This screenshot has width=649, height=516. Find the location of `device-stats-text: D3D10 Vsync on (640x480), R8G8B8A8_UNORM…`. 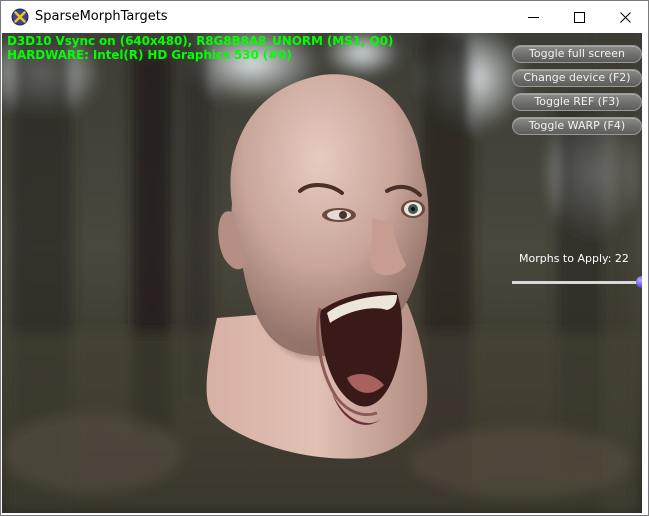

device-stats-text: D3D10 Vsync on (640x480), R8G8B8A8_UNORM… is located at coordinates (200, 41).